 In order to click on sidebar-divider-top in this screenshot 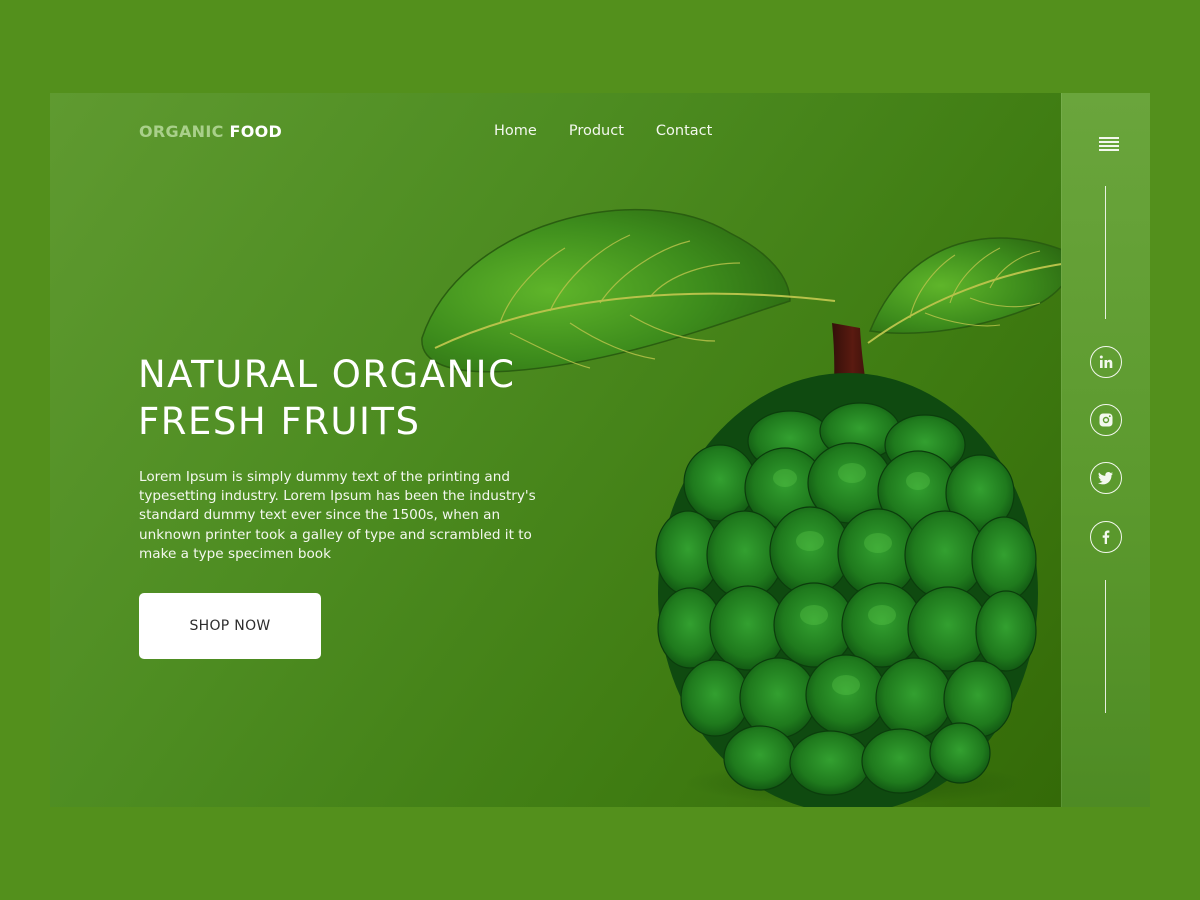, I will do `click(1105, 252)`.